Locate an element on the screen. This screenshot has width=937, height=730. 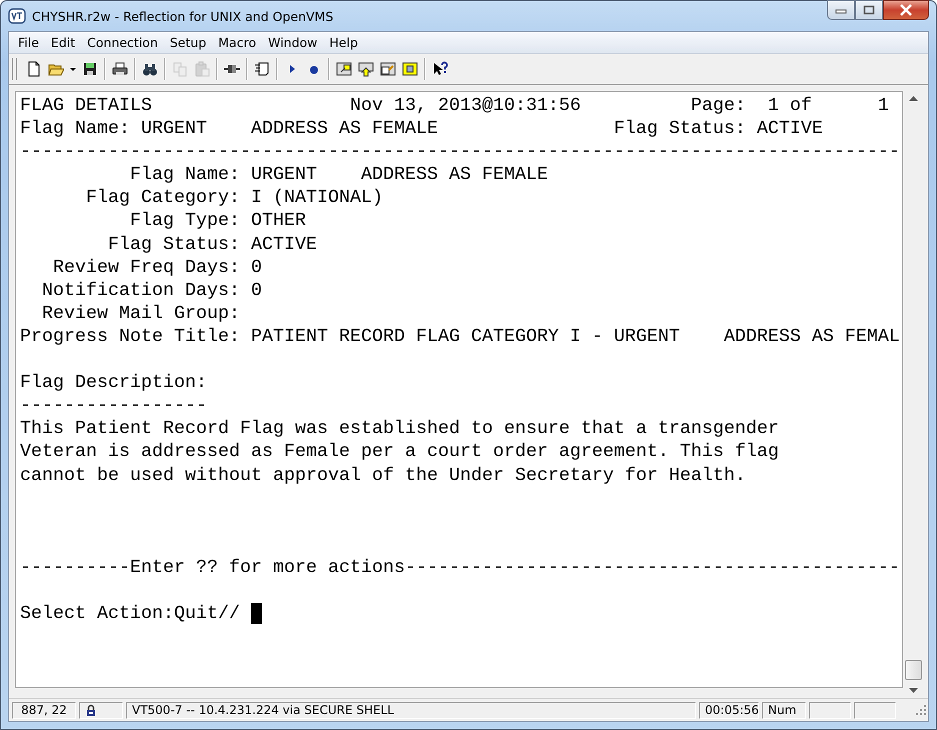
terminal-line: FLAG DETAILS Nov 13, 2013@10:31:56 Page: 1 of 1 is located at coordinates (454, 106).